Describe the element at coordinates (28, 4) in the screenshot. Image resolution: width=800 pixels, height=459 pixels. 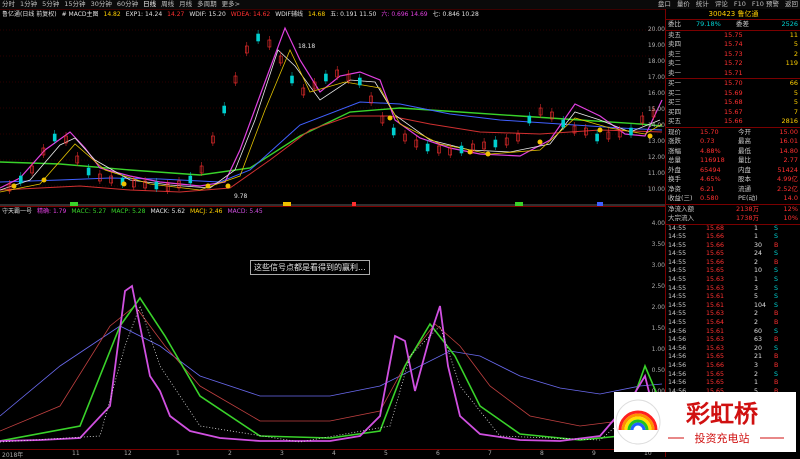
I see `period-tab: 1分钟` at that location.